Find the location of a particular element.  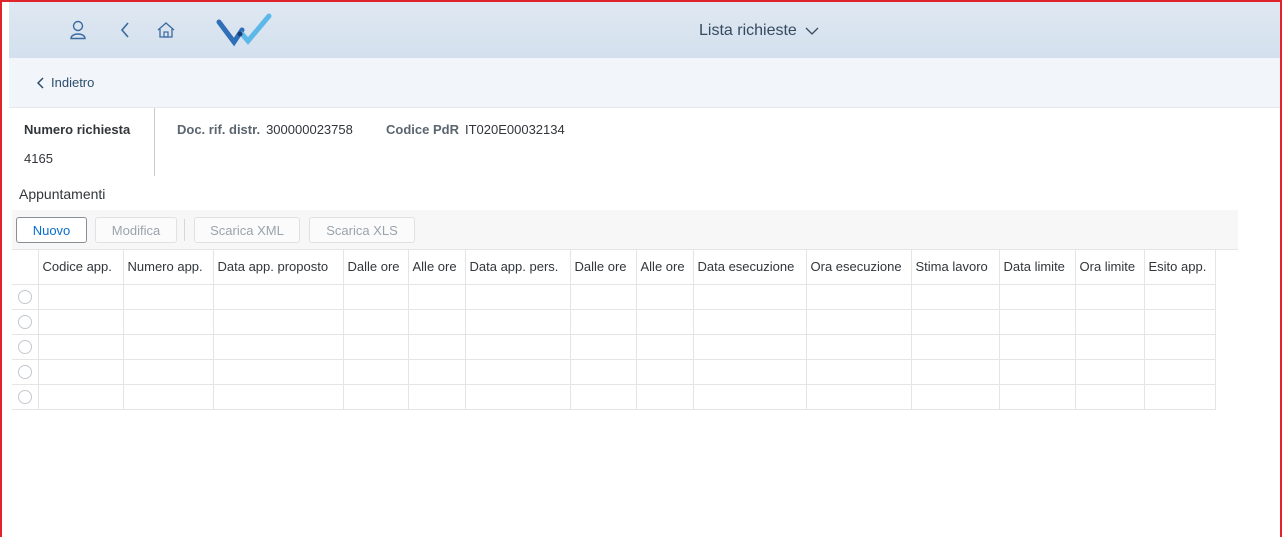

column-header: Data app. pers. is located at coordinates (518, 267).